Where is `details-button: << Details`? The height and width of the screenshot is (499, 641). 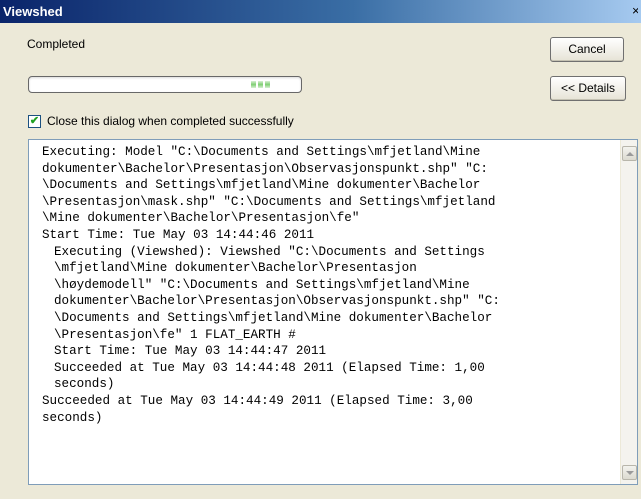 details-button: << Details is located at coordinates (588, 88).